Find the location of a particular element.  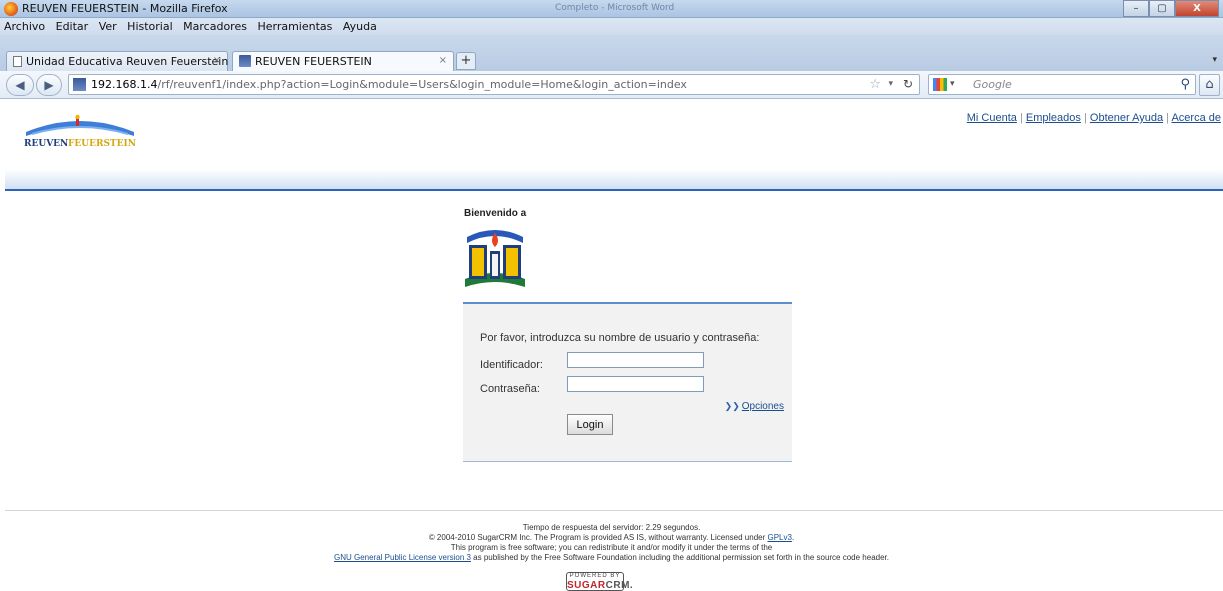

username-label: Identificador: is located at coordinates (511, 365).